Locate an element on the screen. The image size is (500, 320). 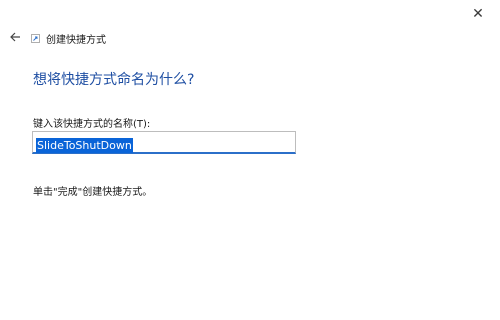
finish-hint-text: 单击"完成"创建快捷方式。 is located at coordinates (93, 192).